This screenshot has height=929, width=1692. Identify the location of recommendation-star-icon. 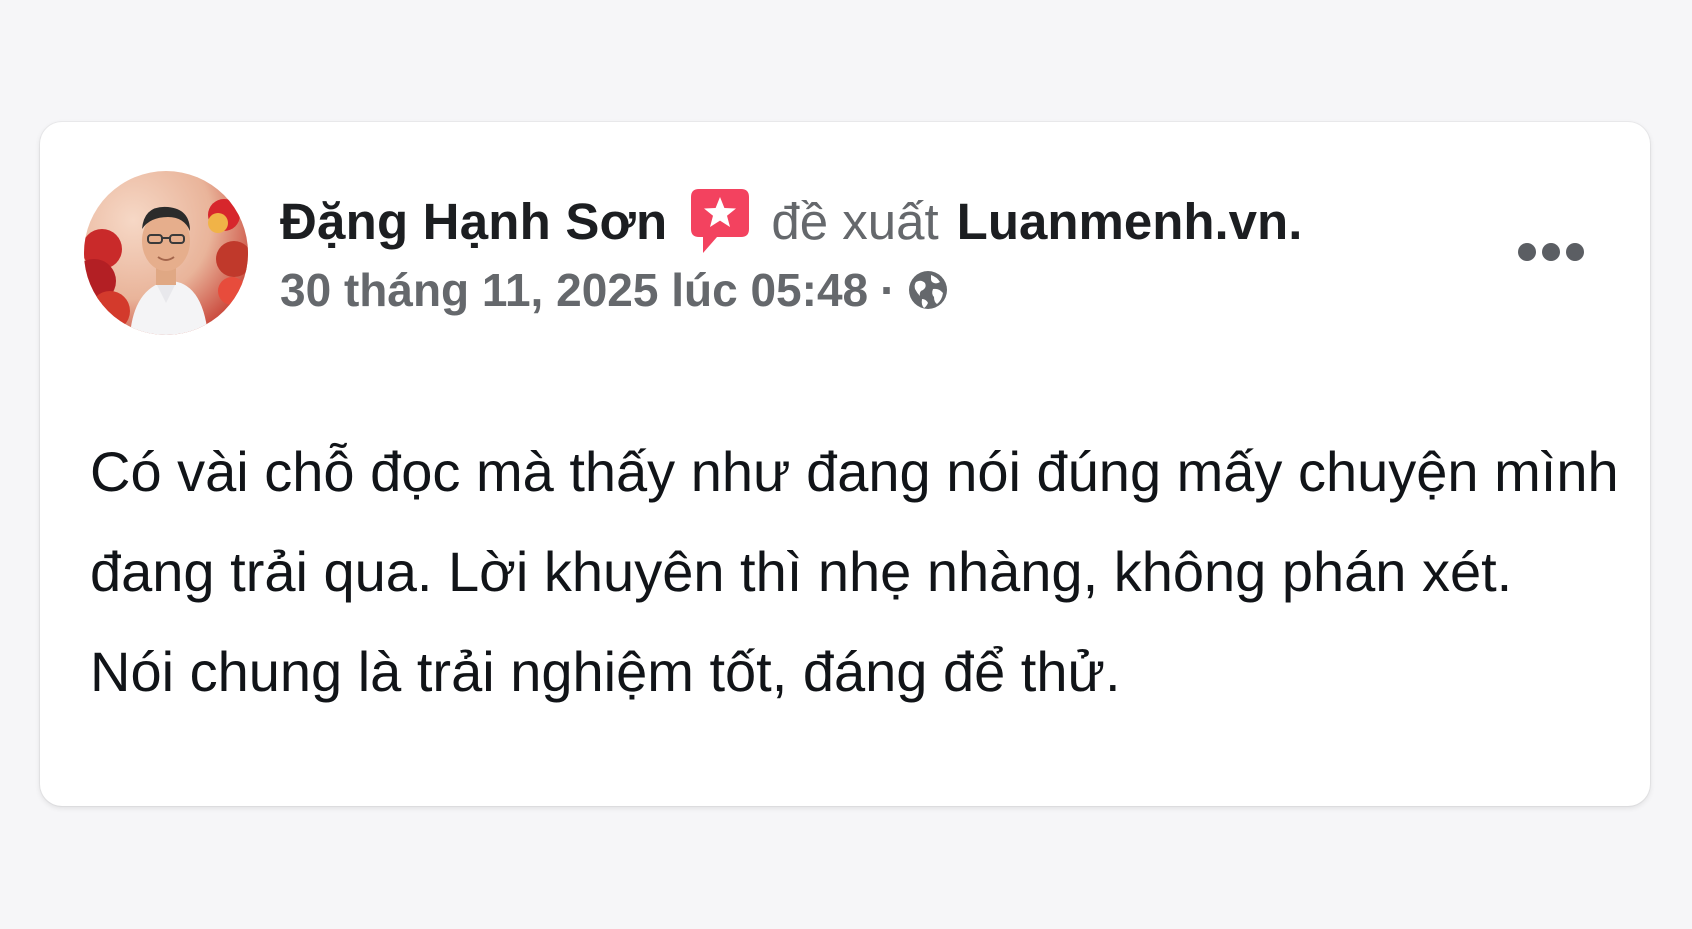
(720, 221).